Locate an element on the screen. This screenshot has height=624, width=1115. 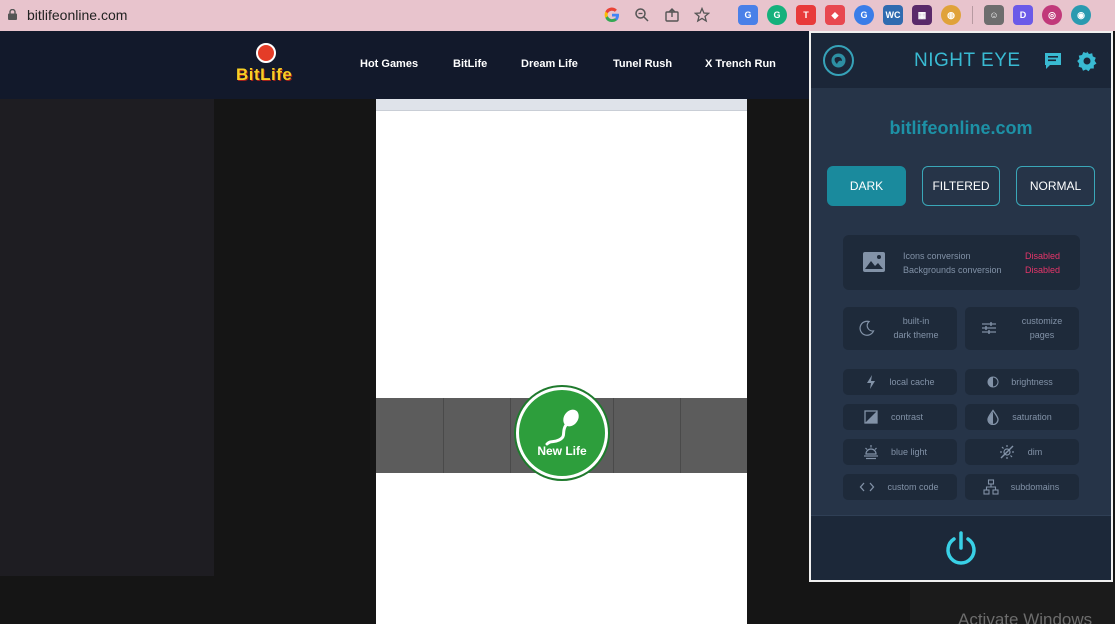
bolt-icon is located at coordinates (871, 382).